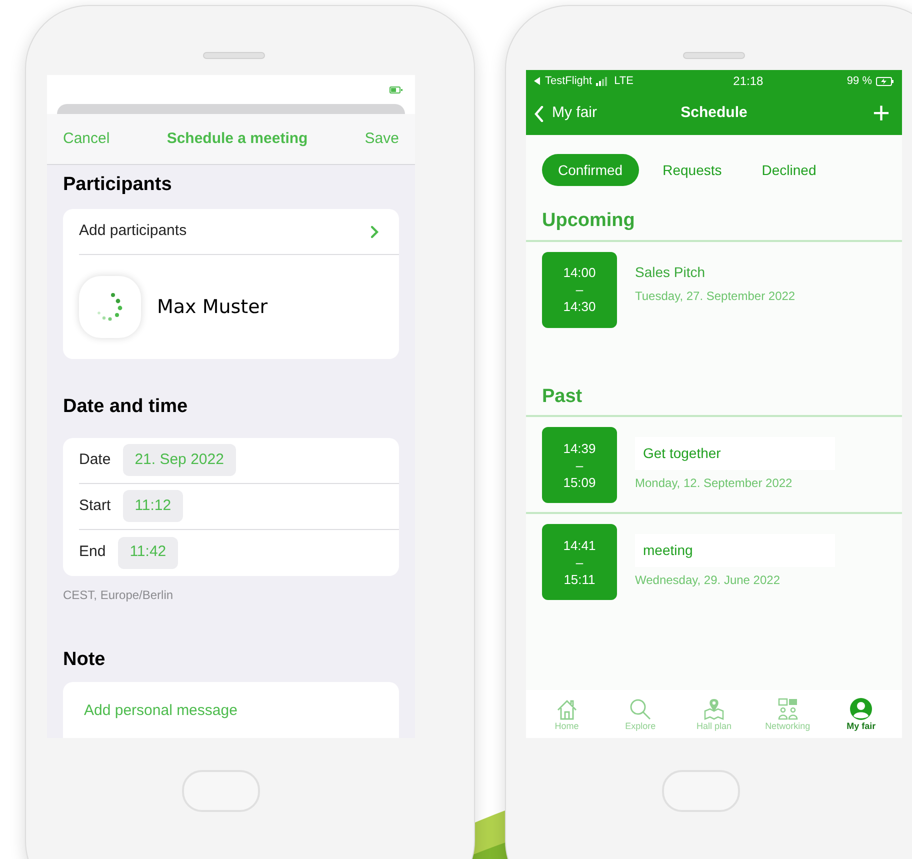 The image size is (912, 859). Describe the element at coordinates (735, 550) in the screenshot. I see `meeting-title: meeting` at that location.